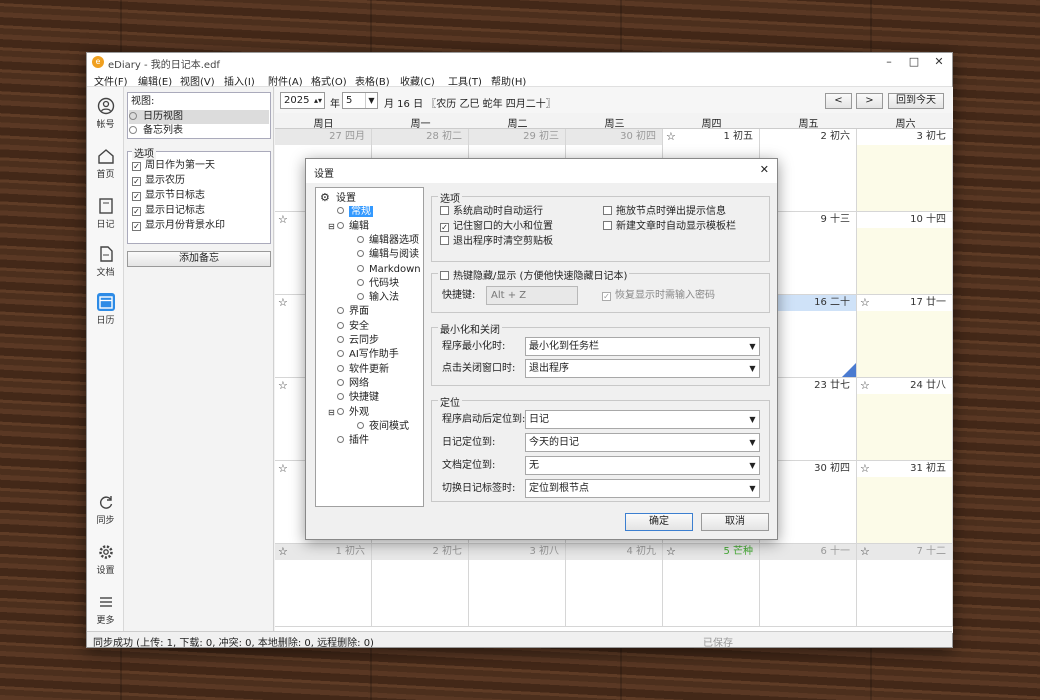 Image resolution: width=1040 pixels, height=700 pixels. I want to click on calendar-day-cell: 6 十一, so click(808, 585).